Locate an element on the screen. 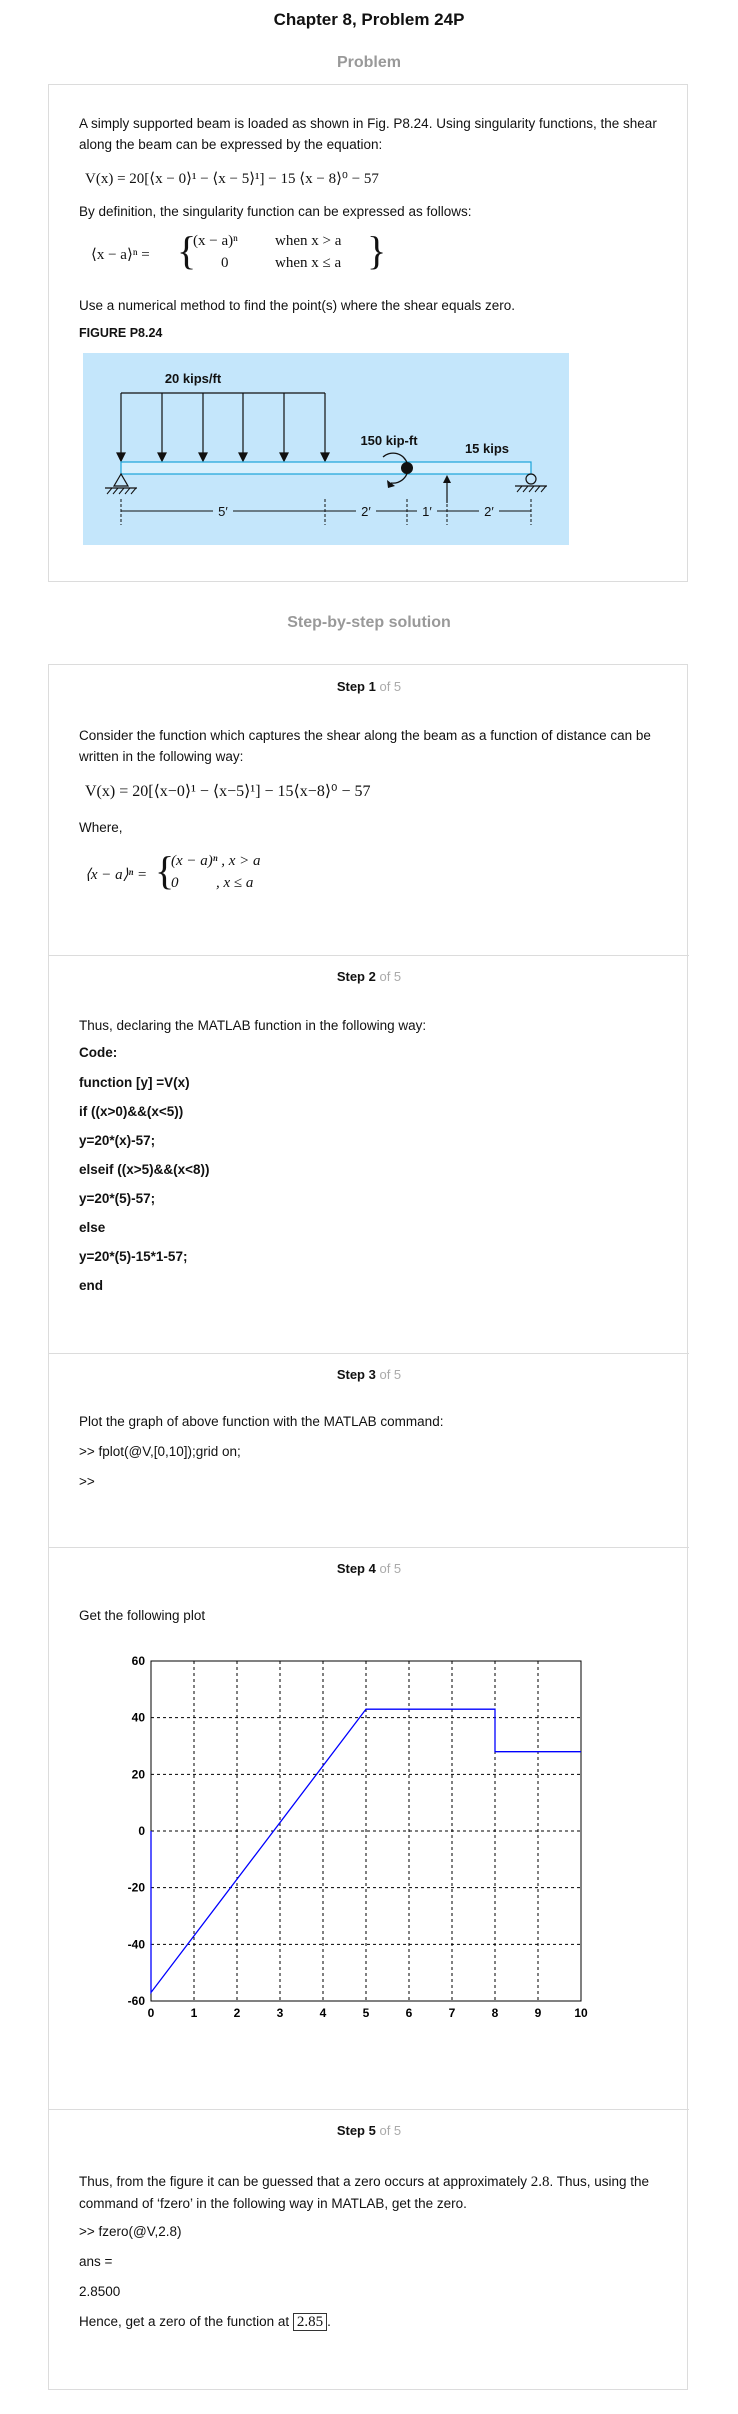  point-load-label: 15 kips is located at coordinates (487, 448).